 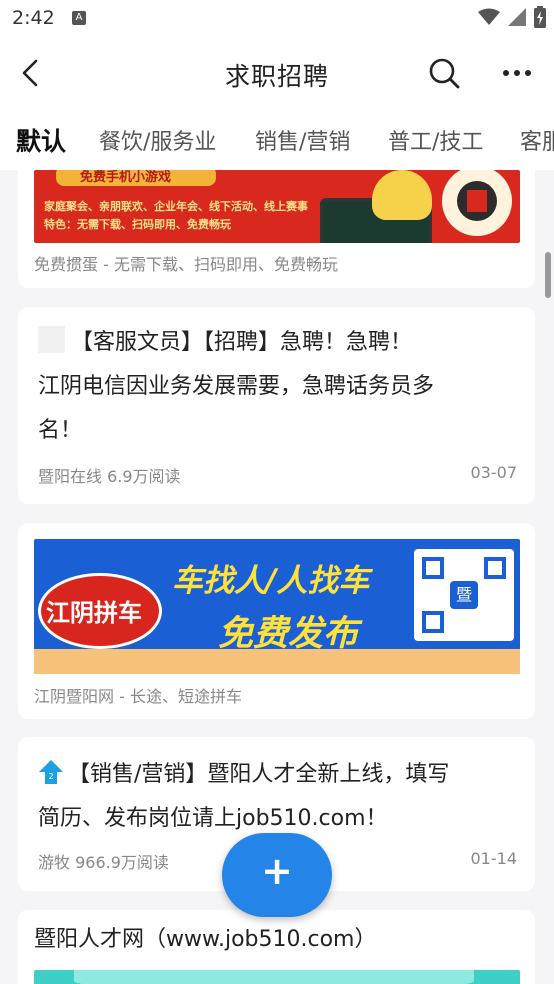 What do you see at coordinates (444, 73) in the screenshot?
I see `search-icon` at bounding box center [444, 73].